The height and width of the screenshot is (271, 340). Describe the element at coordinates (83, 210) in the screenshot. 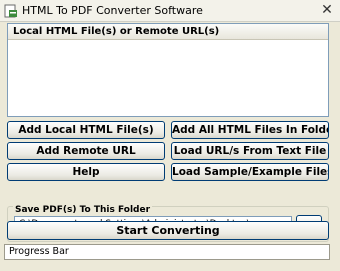

I see `save-folder-label: Save PDF(s) To This Folder` at that location.